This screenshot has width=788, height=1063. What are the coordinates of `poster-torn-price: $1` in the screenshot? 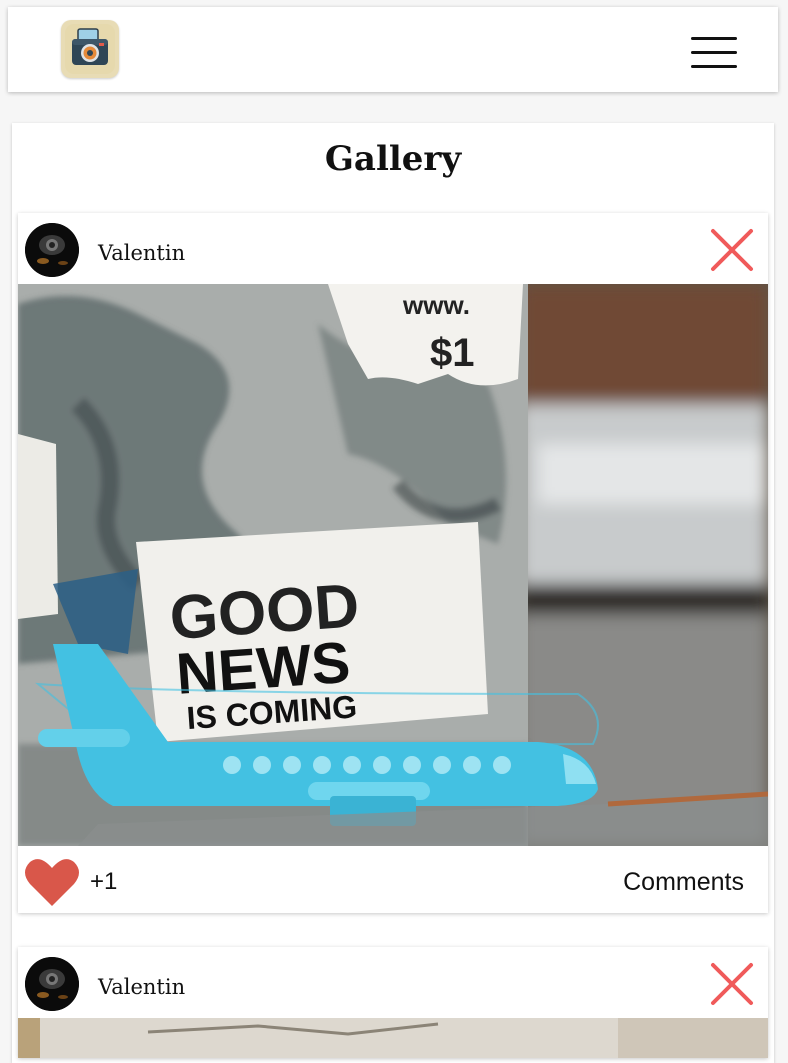 It's located at (452, 353).